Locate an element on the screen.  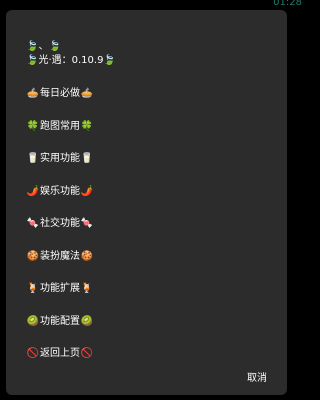
menu-item-extensions: 🍹 功能扩展 🍹 is located at coordinates (60, 297).